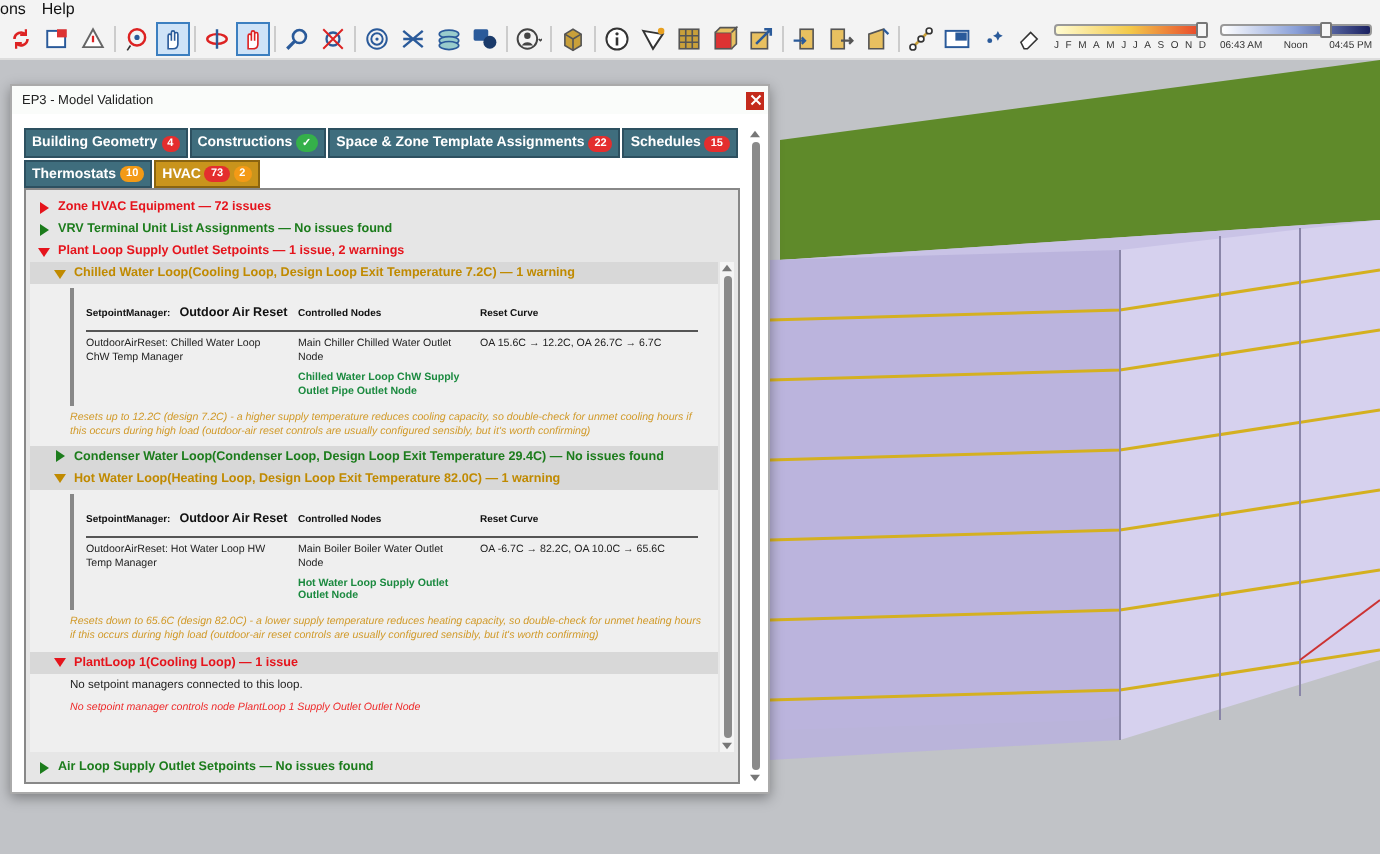 This screenshot has width=1380, height=854. What do you see at coordinates (1130, 30) in the screenshot?
I see `month-slider` at bounding box center [1130, 30].